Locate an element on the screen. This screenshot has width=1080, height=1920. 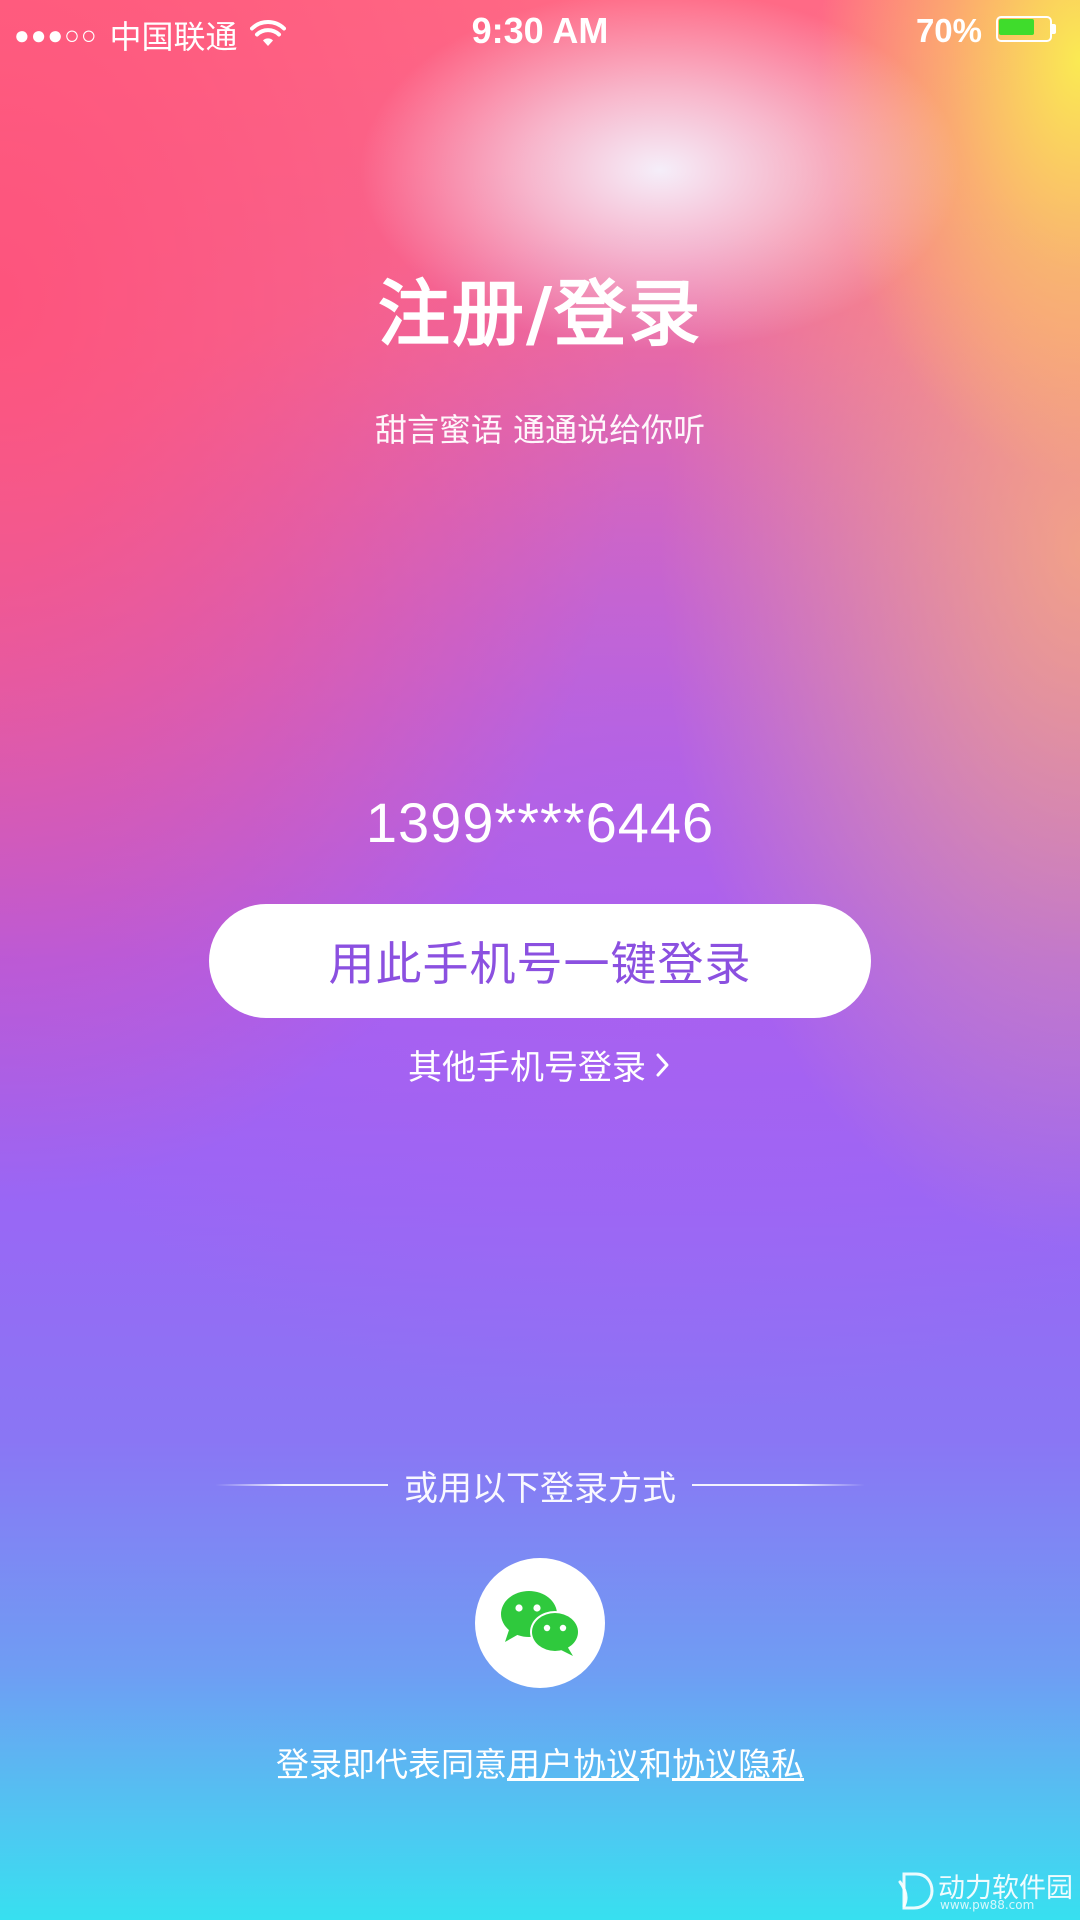
wechat-login-button is located at coordinates (540, 1623).